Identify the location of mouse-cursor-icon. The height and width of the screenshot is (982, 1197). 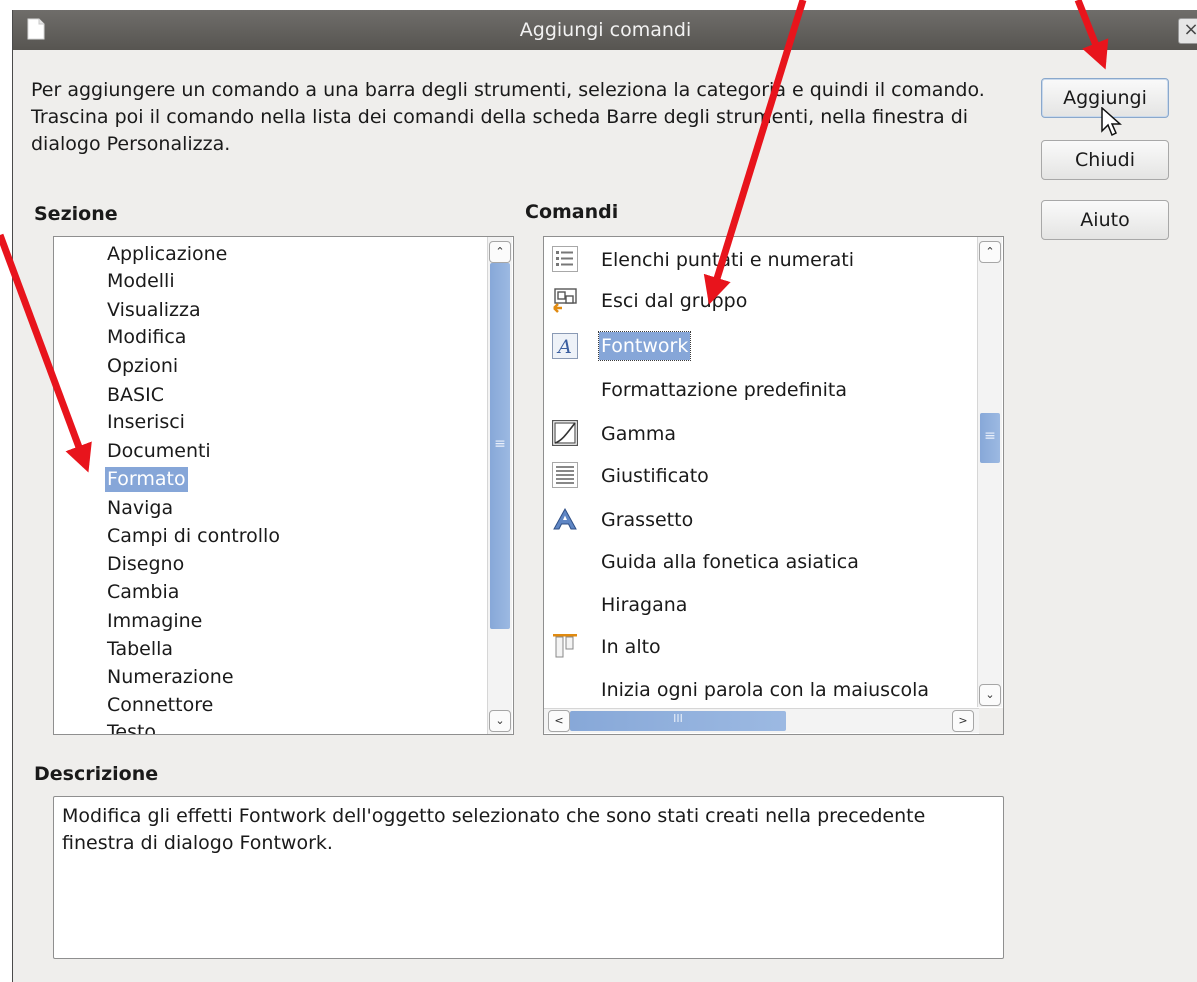
(1111, 122).